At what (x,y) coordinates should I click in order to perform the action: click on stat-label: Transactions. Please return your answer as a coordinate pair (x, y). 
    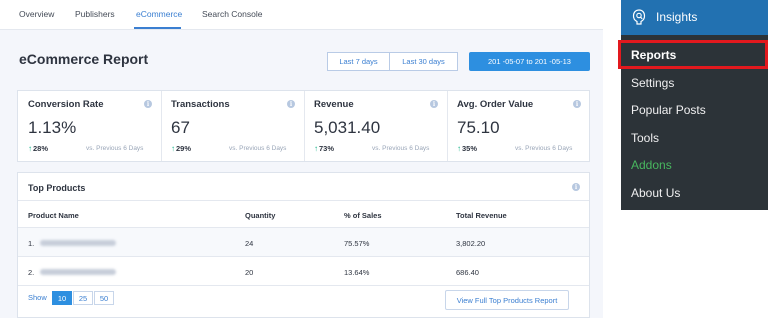
    Looking at the image, I should click on (200, 104).